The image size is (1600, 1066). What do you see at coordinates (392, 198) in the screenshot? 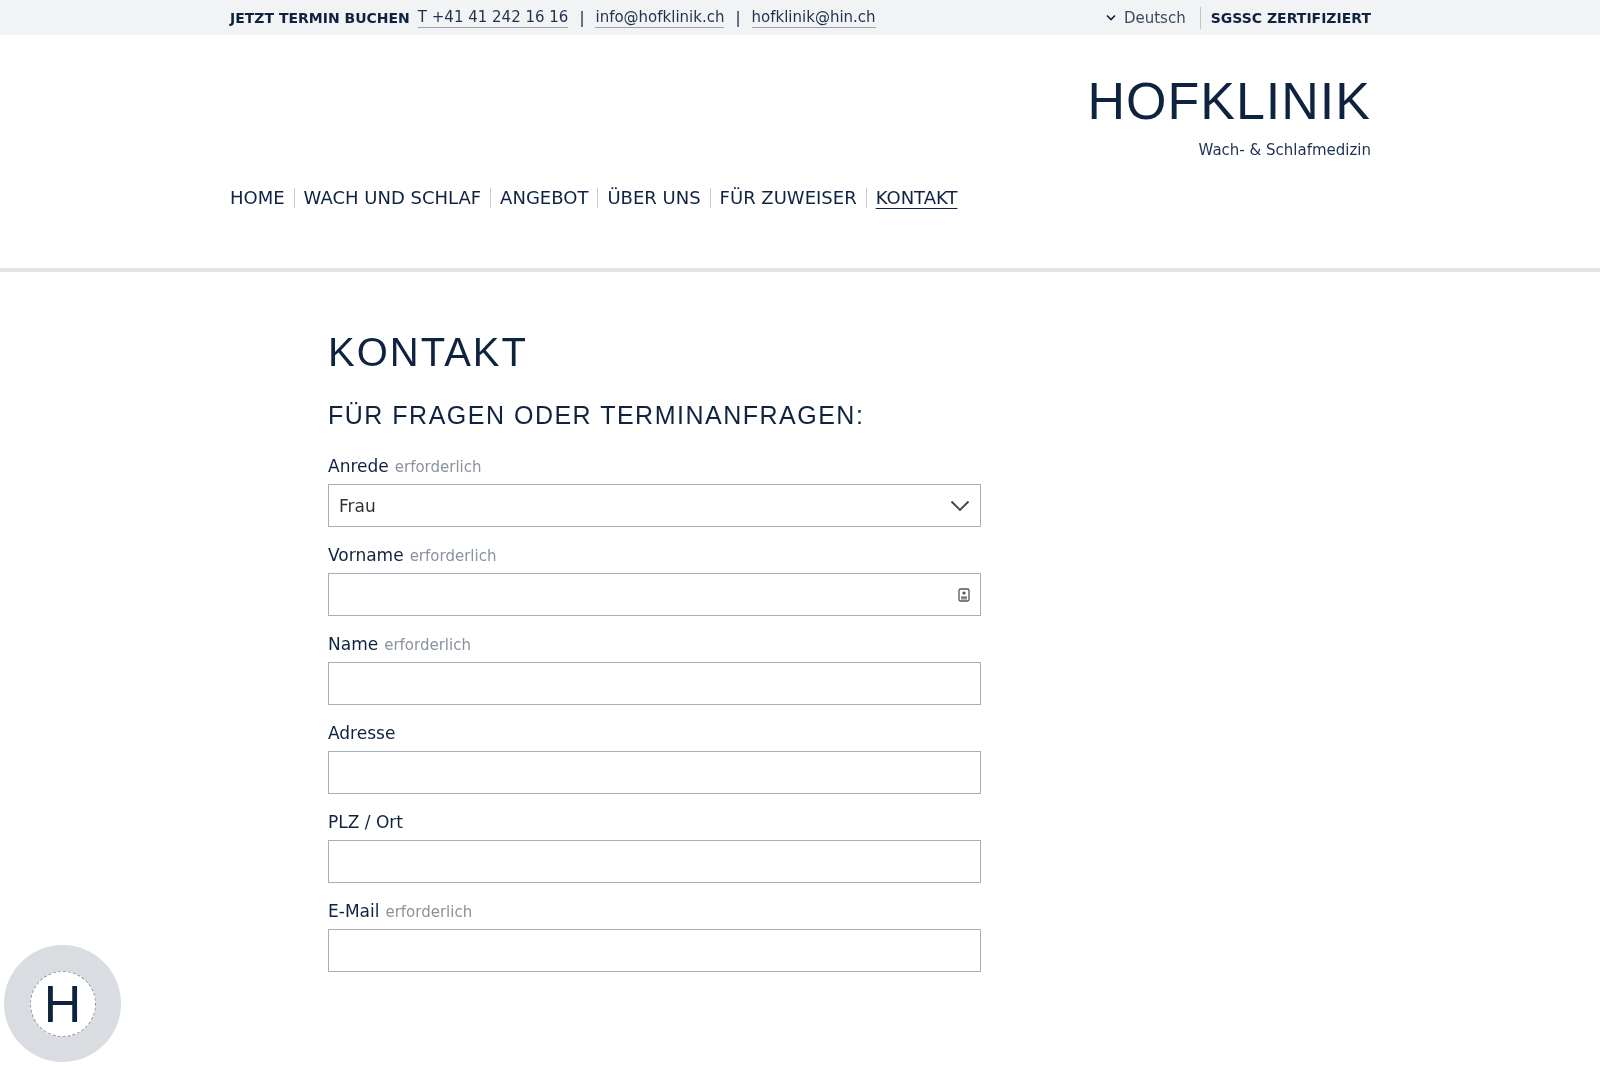
I see `nav-link: WACH UND SCHLAF` at bounding box center [392, 198].